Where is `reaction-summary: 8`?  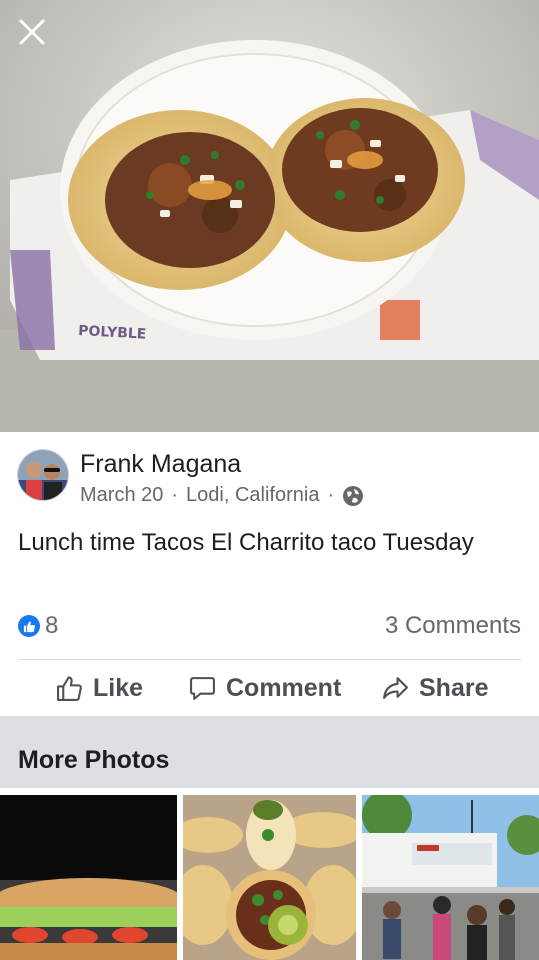 reaction-summary: 8 is located at coordinates (38, 626).